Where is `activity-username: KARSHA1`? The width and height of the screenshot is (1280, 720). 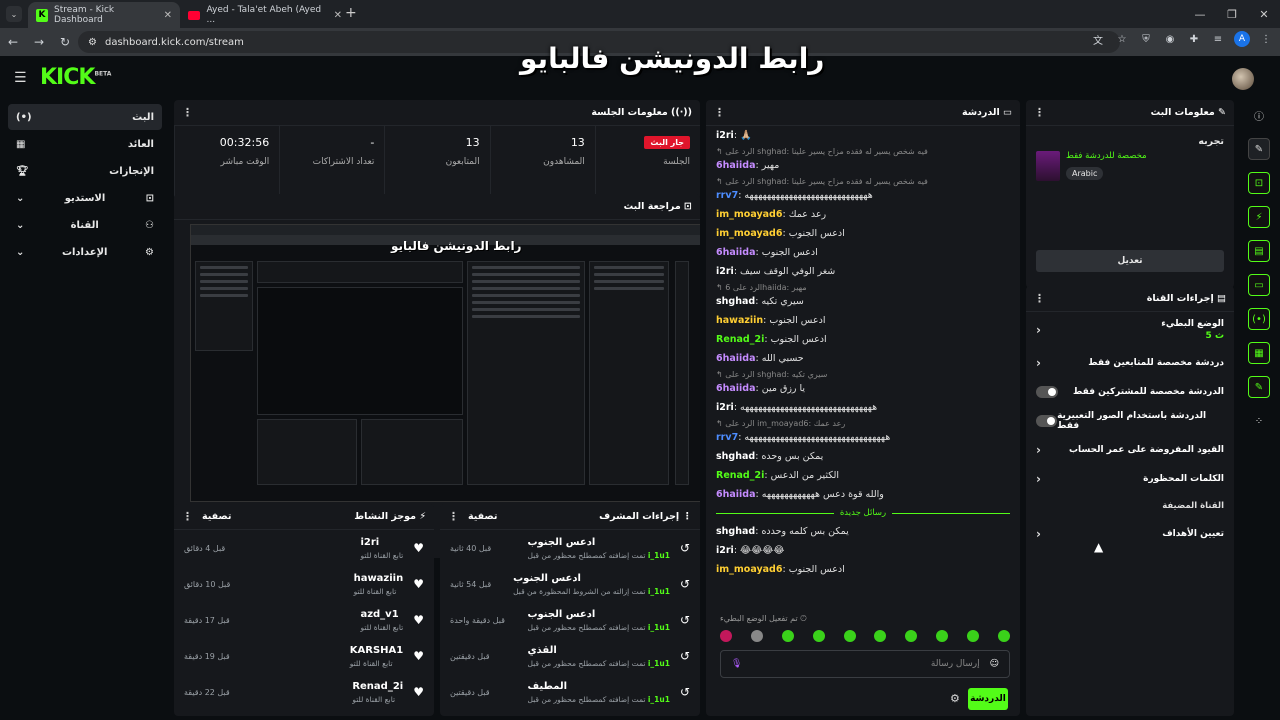
activity-username: KARSHA1 is located at coordinates (376, 650).